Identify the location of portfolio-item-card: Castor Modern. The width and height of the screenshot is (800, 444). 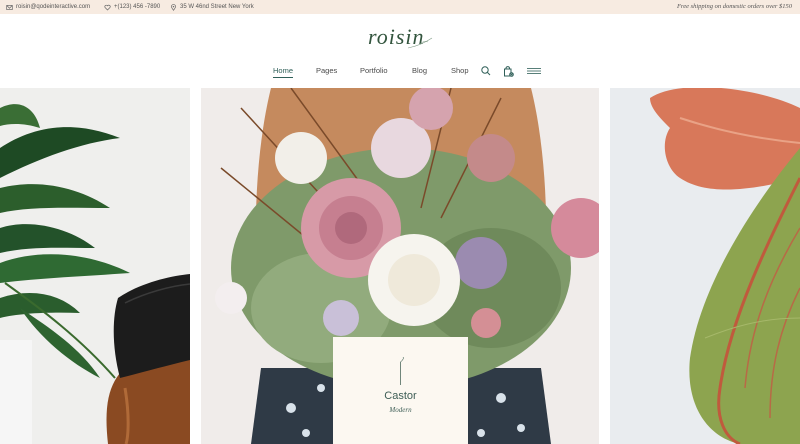
(400, 390).